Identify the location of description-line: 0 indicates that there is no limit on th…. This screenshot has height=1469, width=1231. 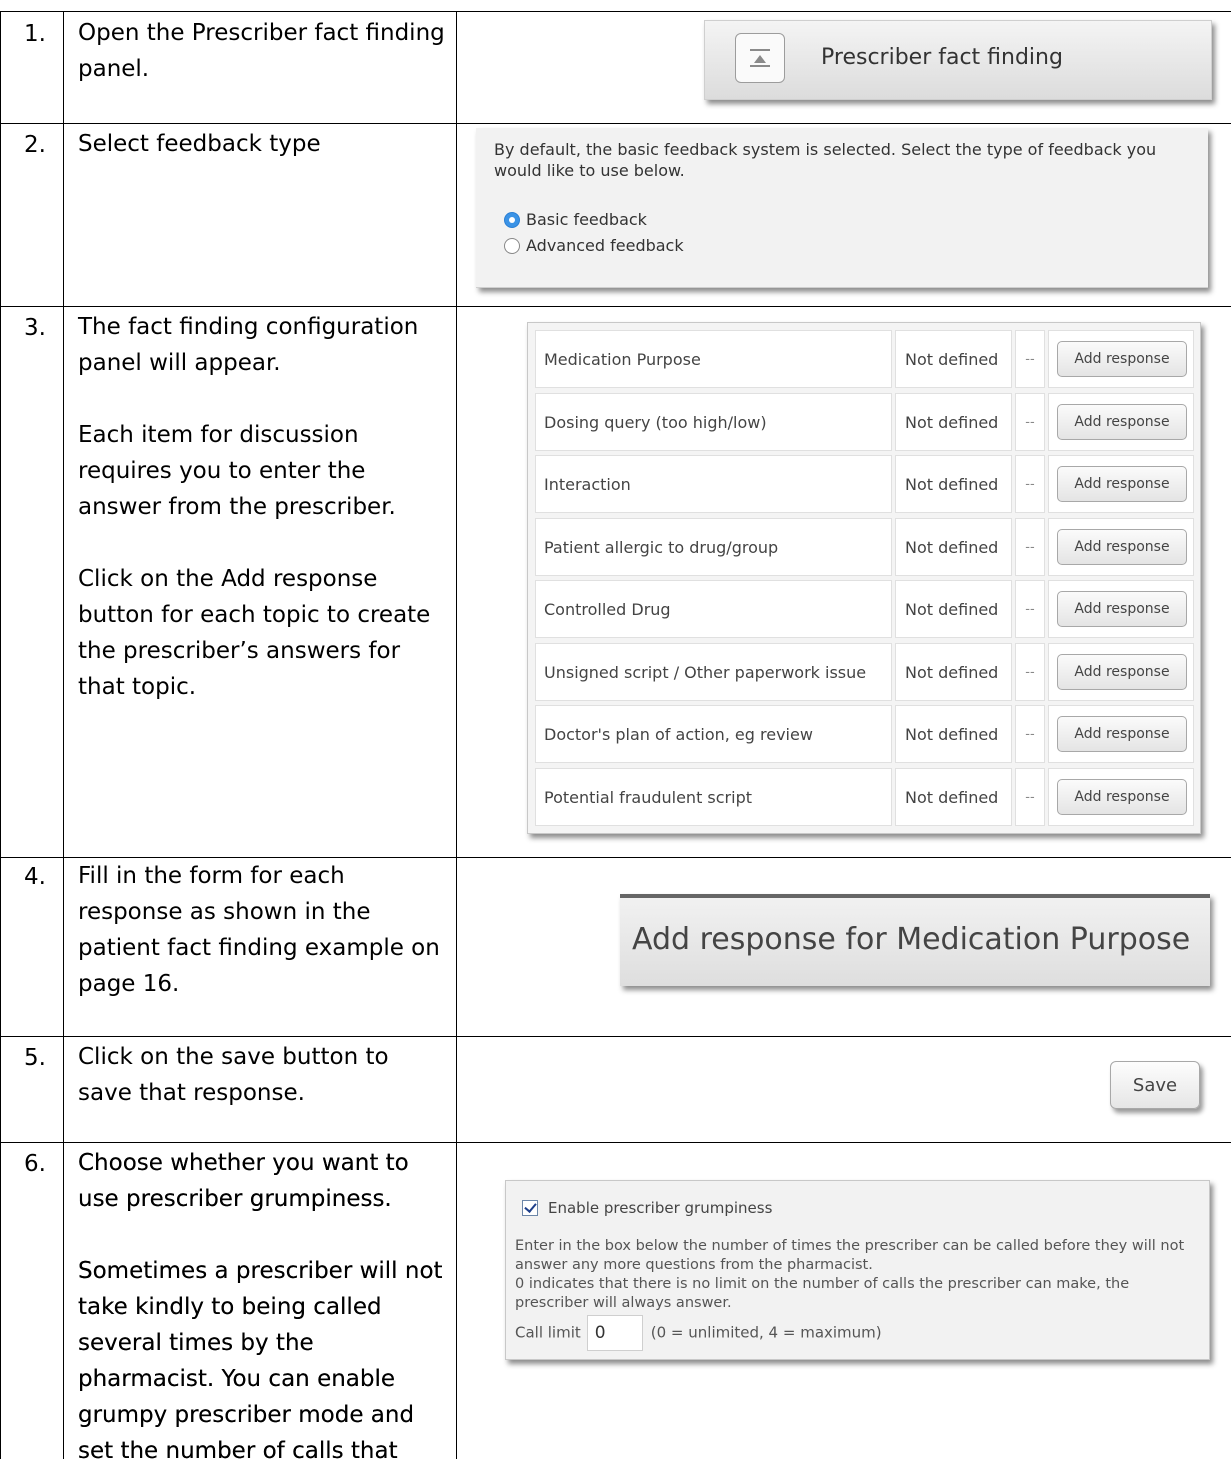
(822, 1293).